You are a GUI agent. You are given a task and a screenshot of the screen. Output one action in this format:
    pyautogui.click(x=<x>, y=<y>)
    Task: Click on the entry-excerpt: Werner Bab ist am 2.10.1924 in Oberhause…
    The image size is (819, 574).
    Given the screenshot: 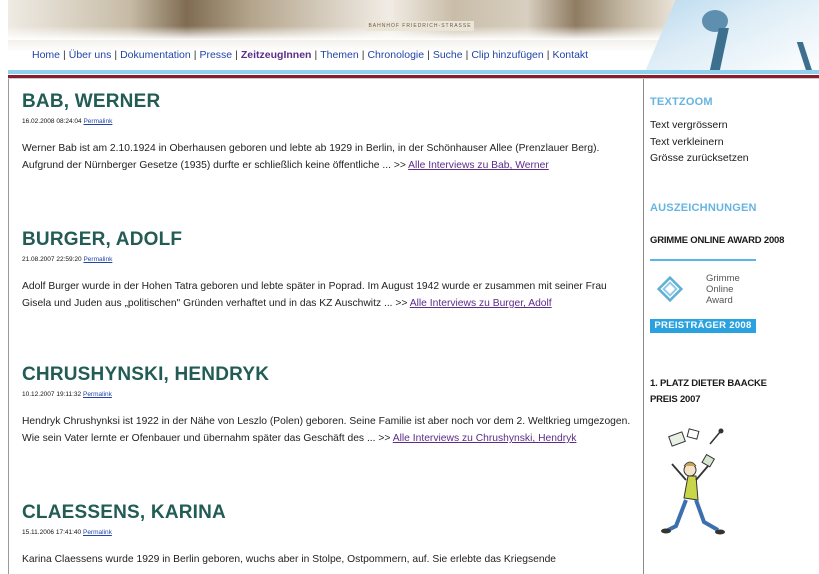 What is the action you would take?
    pyautogui.click(x=327, y=157)
    